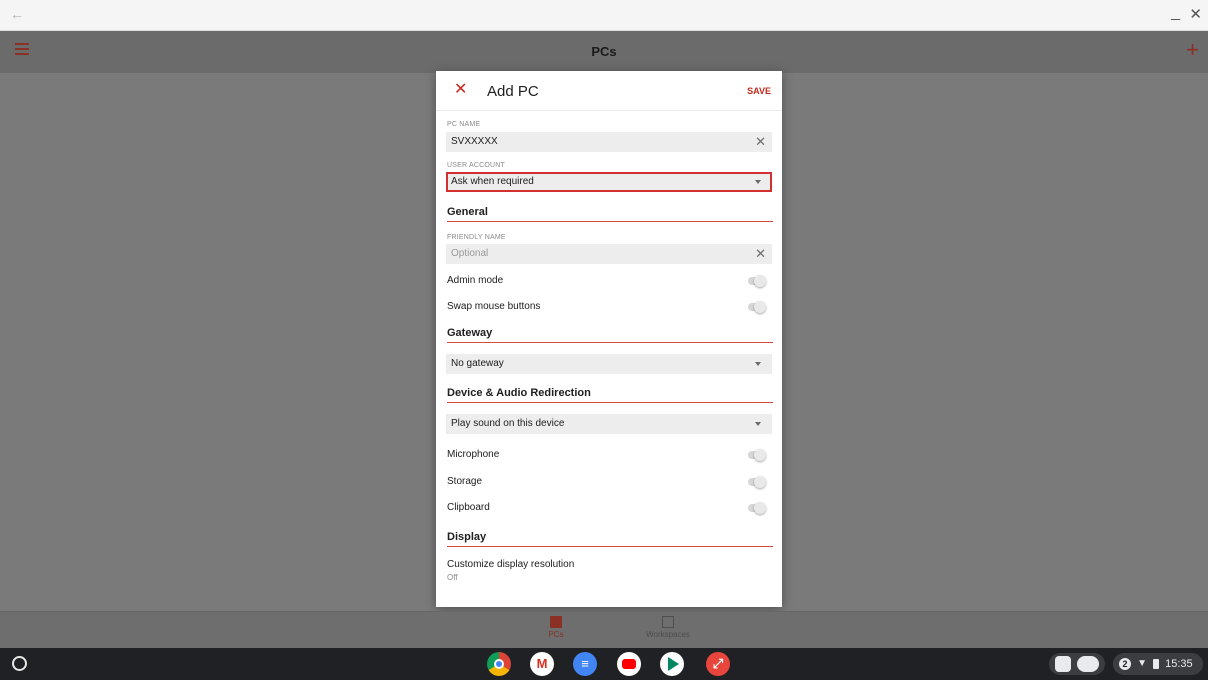 The image size is (1208, 680). What do you see at coordinates (475, 280) in the screenshot?
I see `admin-mode-label: Admin mode` at bounding box center [475, 280].